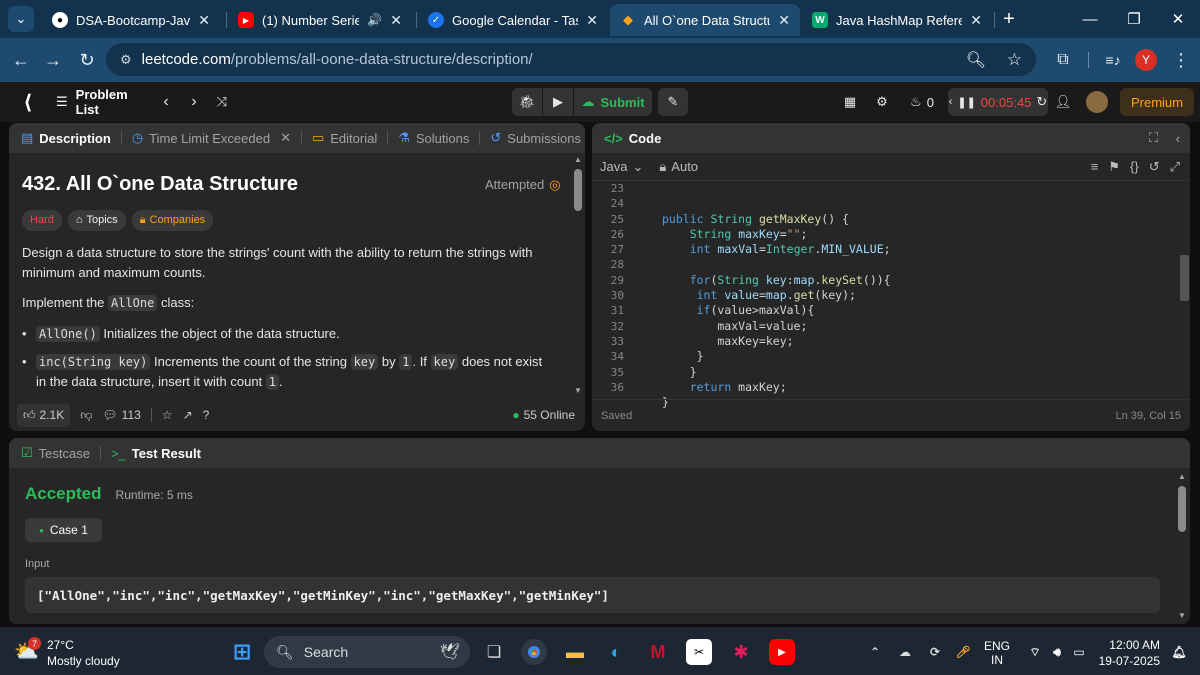 The image size is (1200, 675). Describe the element at coordinates (782, 652) in the screenshot. I see `youtube-app-icon: ▶` at that location.